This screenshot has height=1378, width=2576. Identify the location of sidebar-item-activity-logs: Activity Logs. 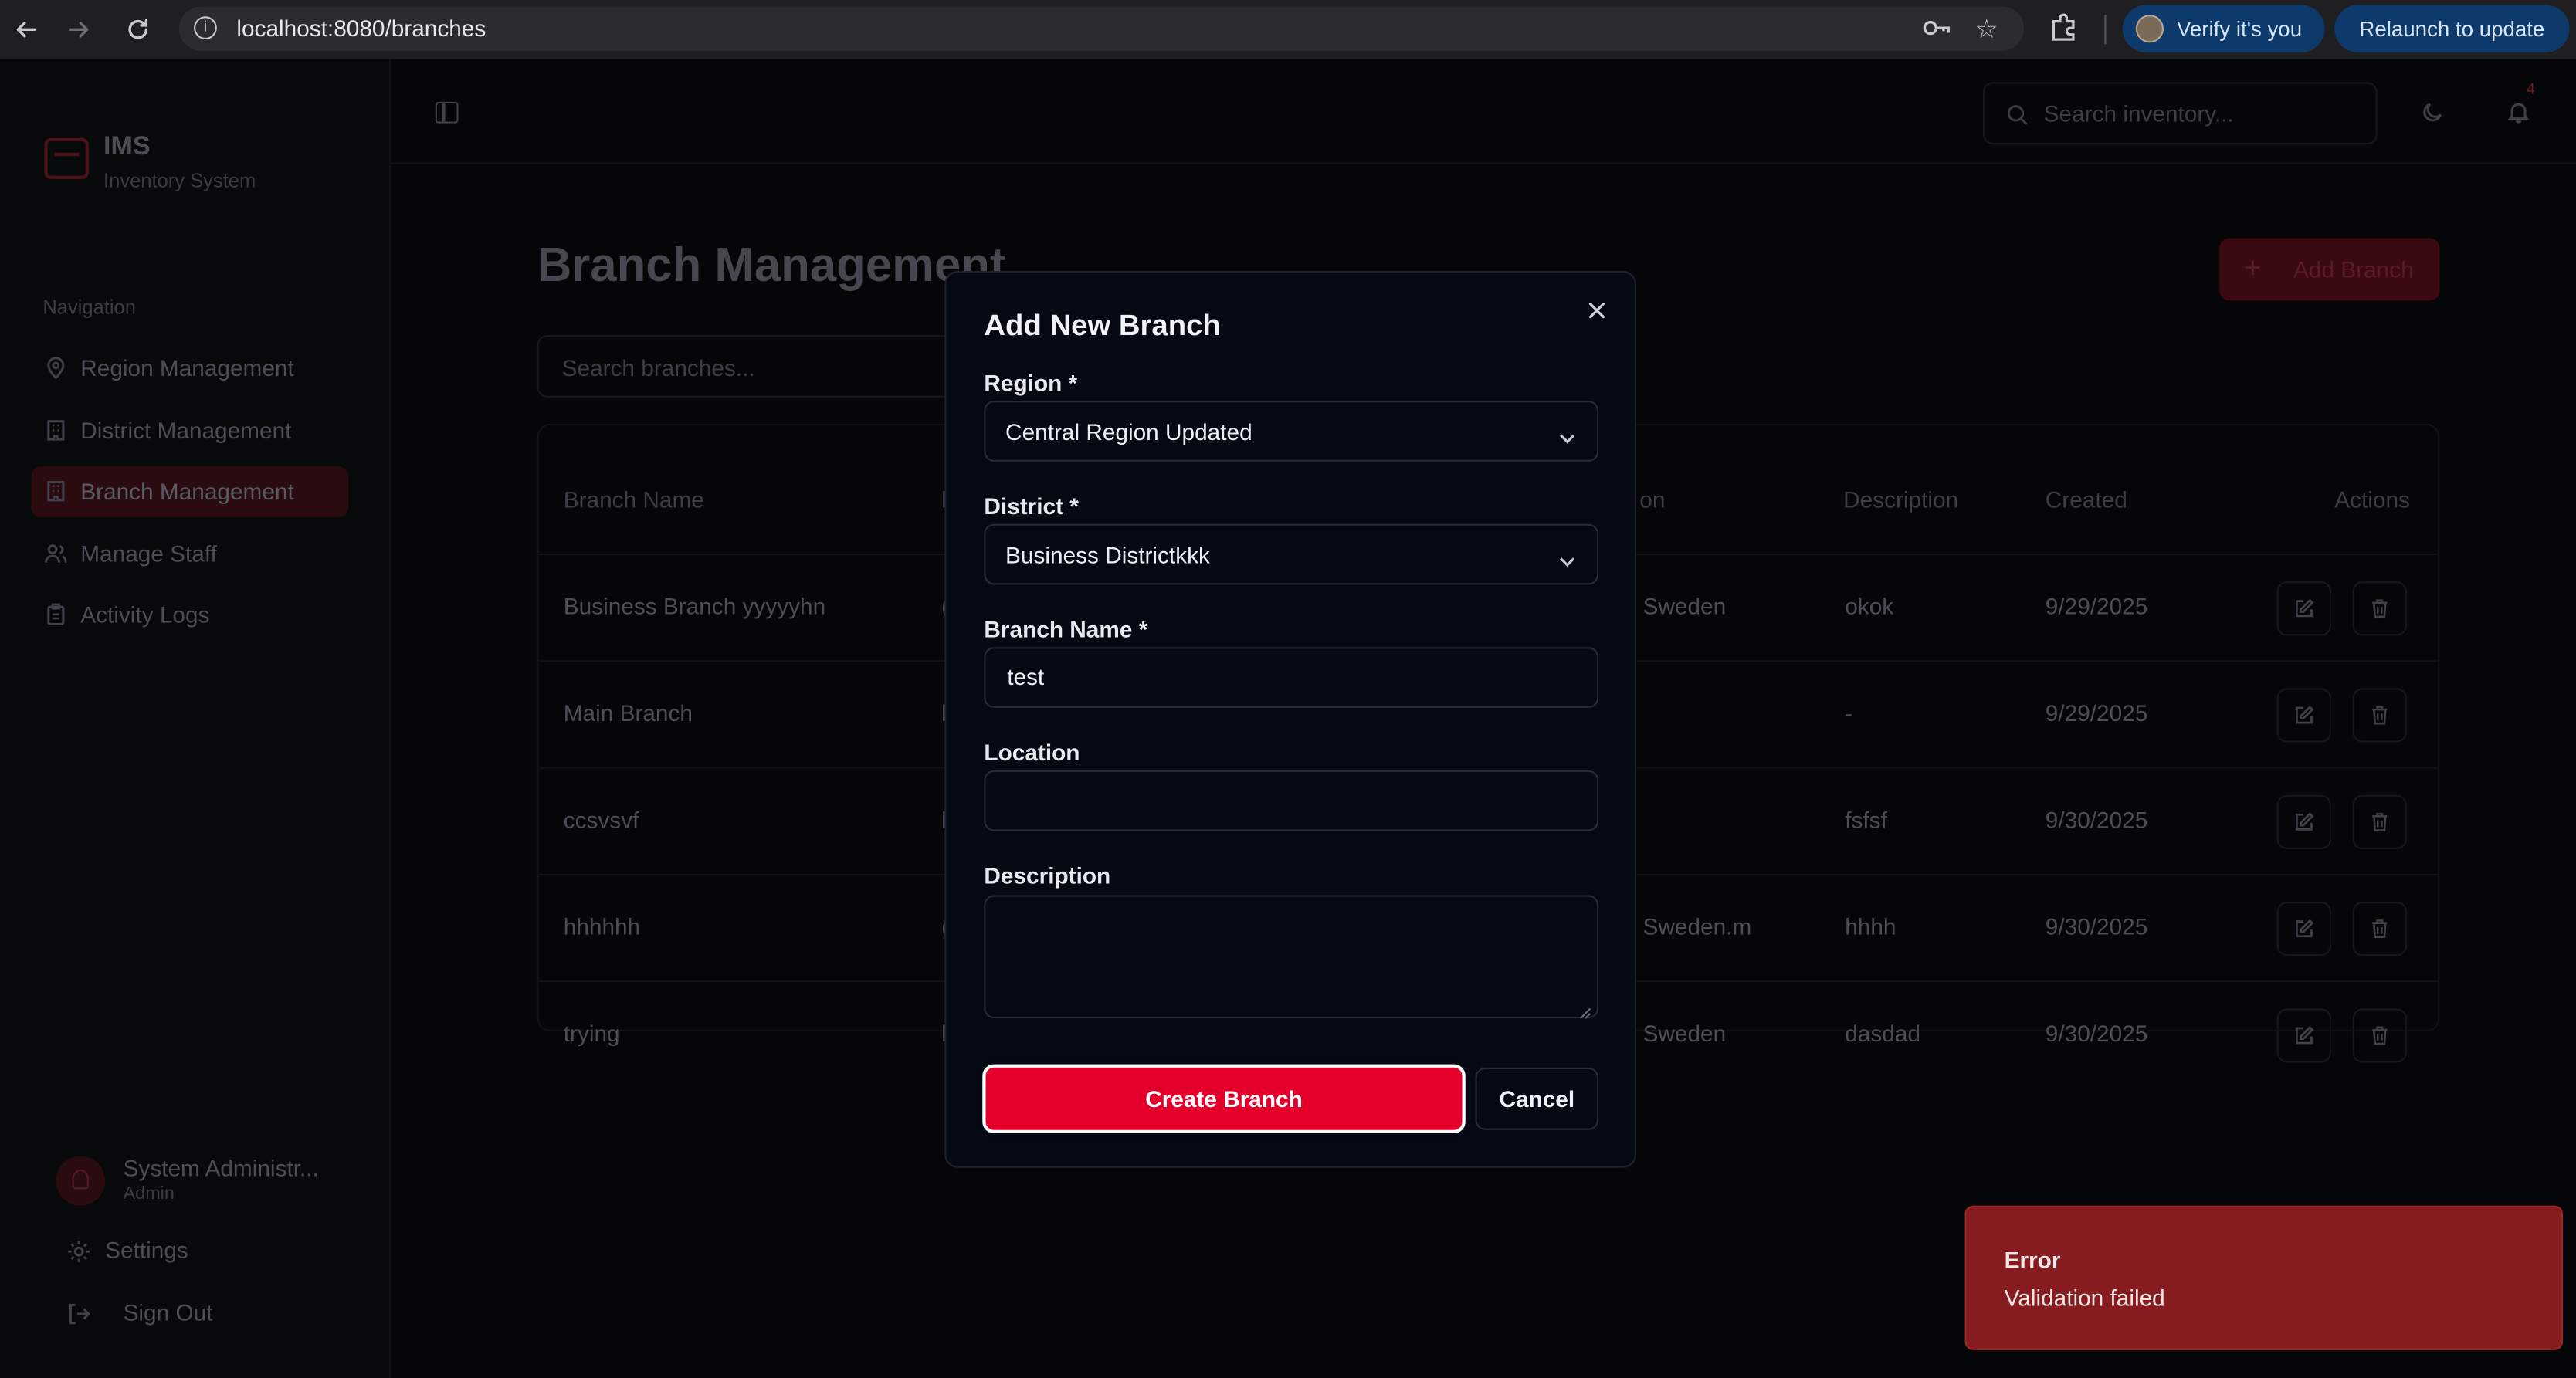
(189, 615).